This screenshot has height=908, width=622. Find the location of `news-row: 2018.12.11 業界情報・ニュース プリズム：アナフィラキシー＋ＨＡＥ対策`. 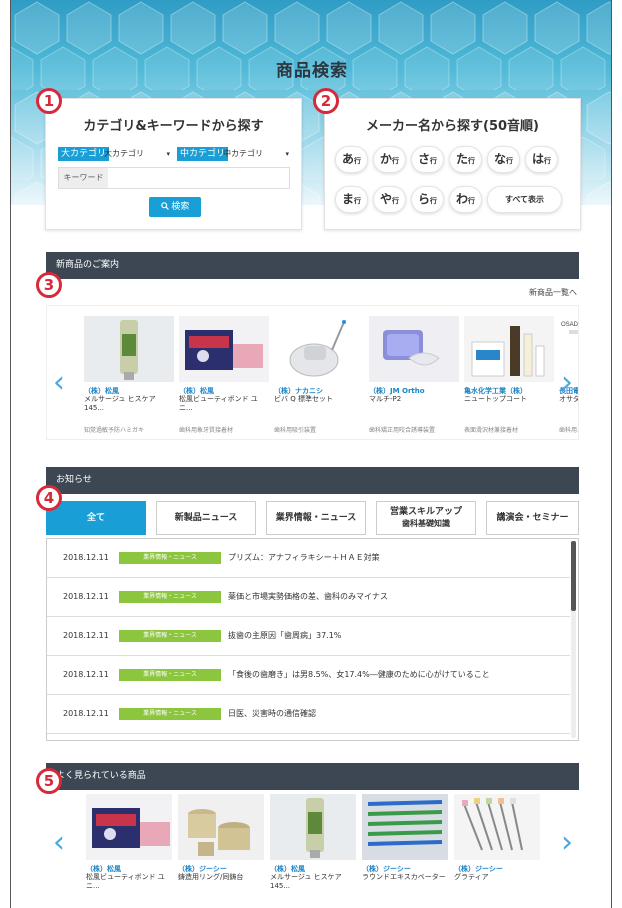

news-row: 2018.12.11 業界情報・ニュース プリズム：アナフィラキシー＋ＨＡＥ対策 is located at coordinates (308, 558).